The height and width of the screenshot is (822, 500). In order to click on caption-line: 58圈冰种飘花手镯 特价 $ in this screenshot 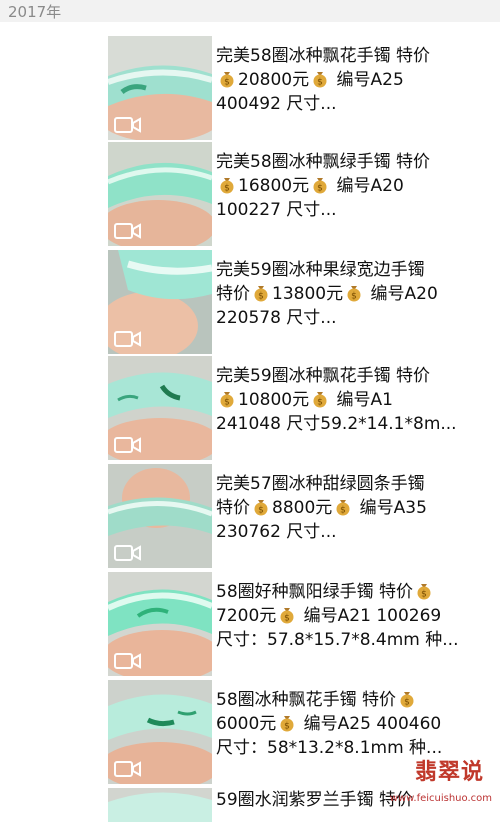, I will do `click(356, 700)`.